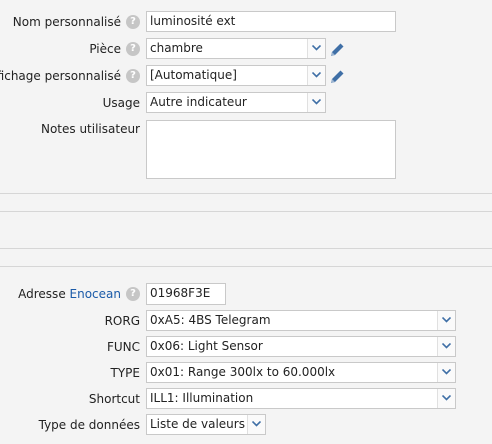  What do you see at coordinates (125, 373) in the screenshot?
I see `type-label: TYPE` at bounding box center [125, 373].